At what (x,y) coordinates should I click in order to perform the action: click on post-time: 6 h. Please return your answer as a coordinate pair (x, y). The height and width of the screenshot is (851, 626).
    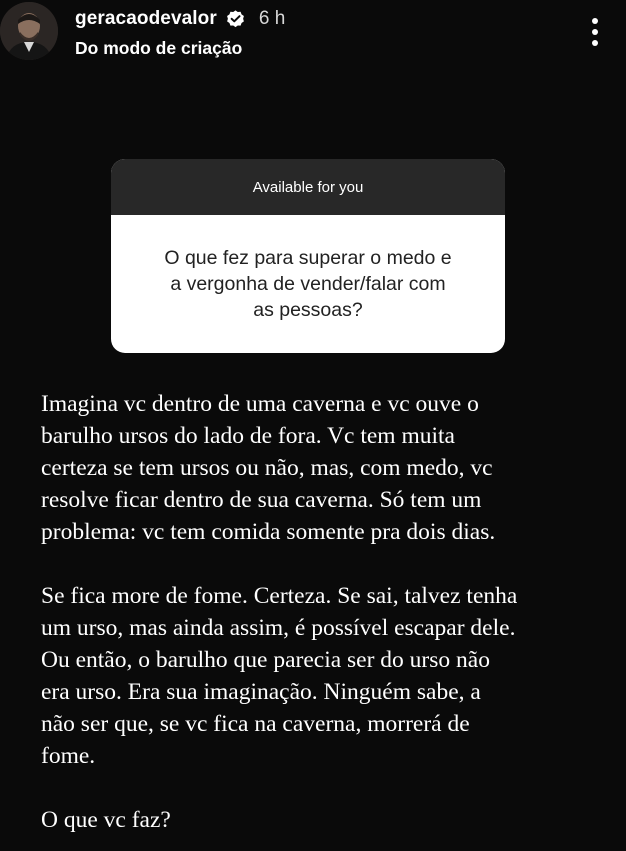
    Looking at the image, I should click on (272, 18).